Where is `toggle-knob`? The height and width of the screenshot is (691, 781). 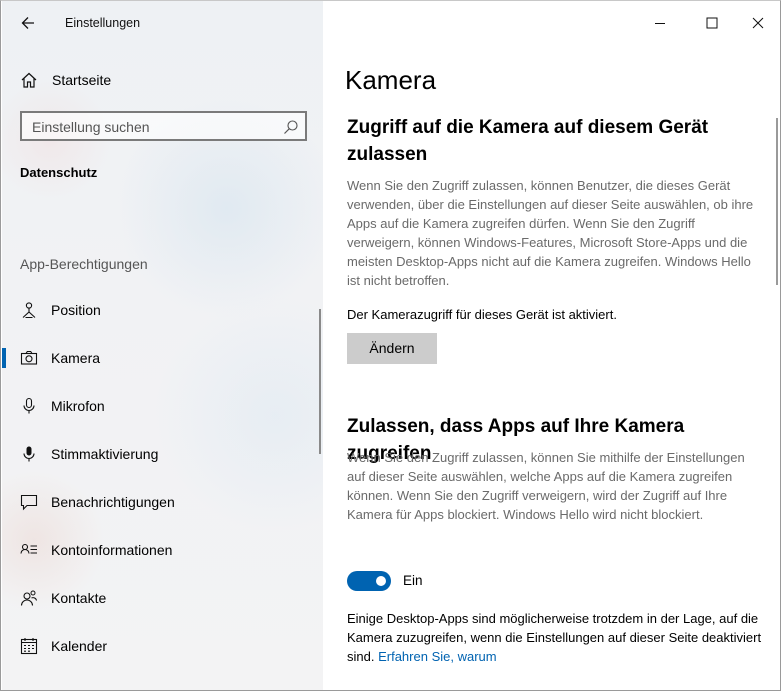 toggle-knob is located at coordinates (381, 581).